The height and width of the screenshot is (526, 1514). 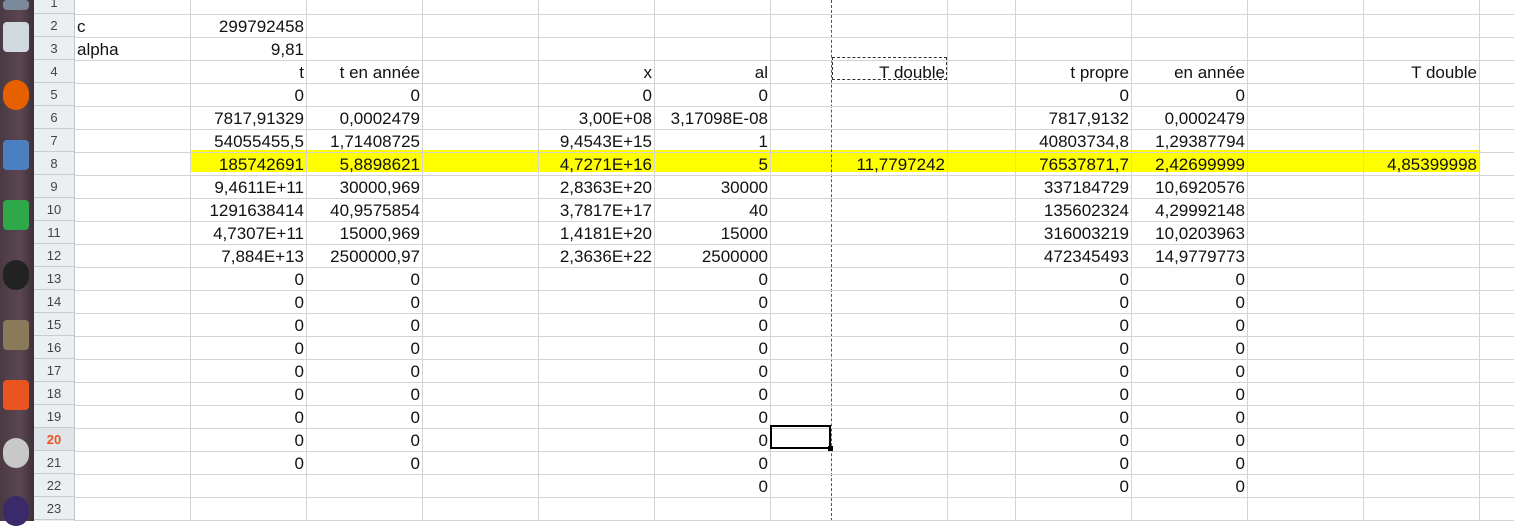 What do you see at coordinates (1189, 417) in the screenshot?
I see `cell-j19: 0` at bounding box center [1189, 417].